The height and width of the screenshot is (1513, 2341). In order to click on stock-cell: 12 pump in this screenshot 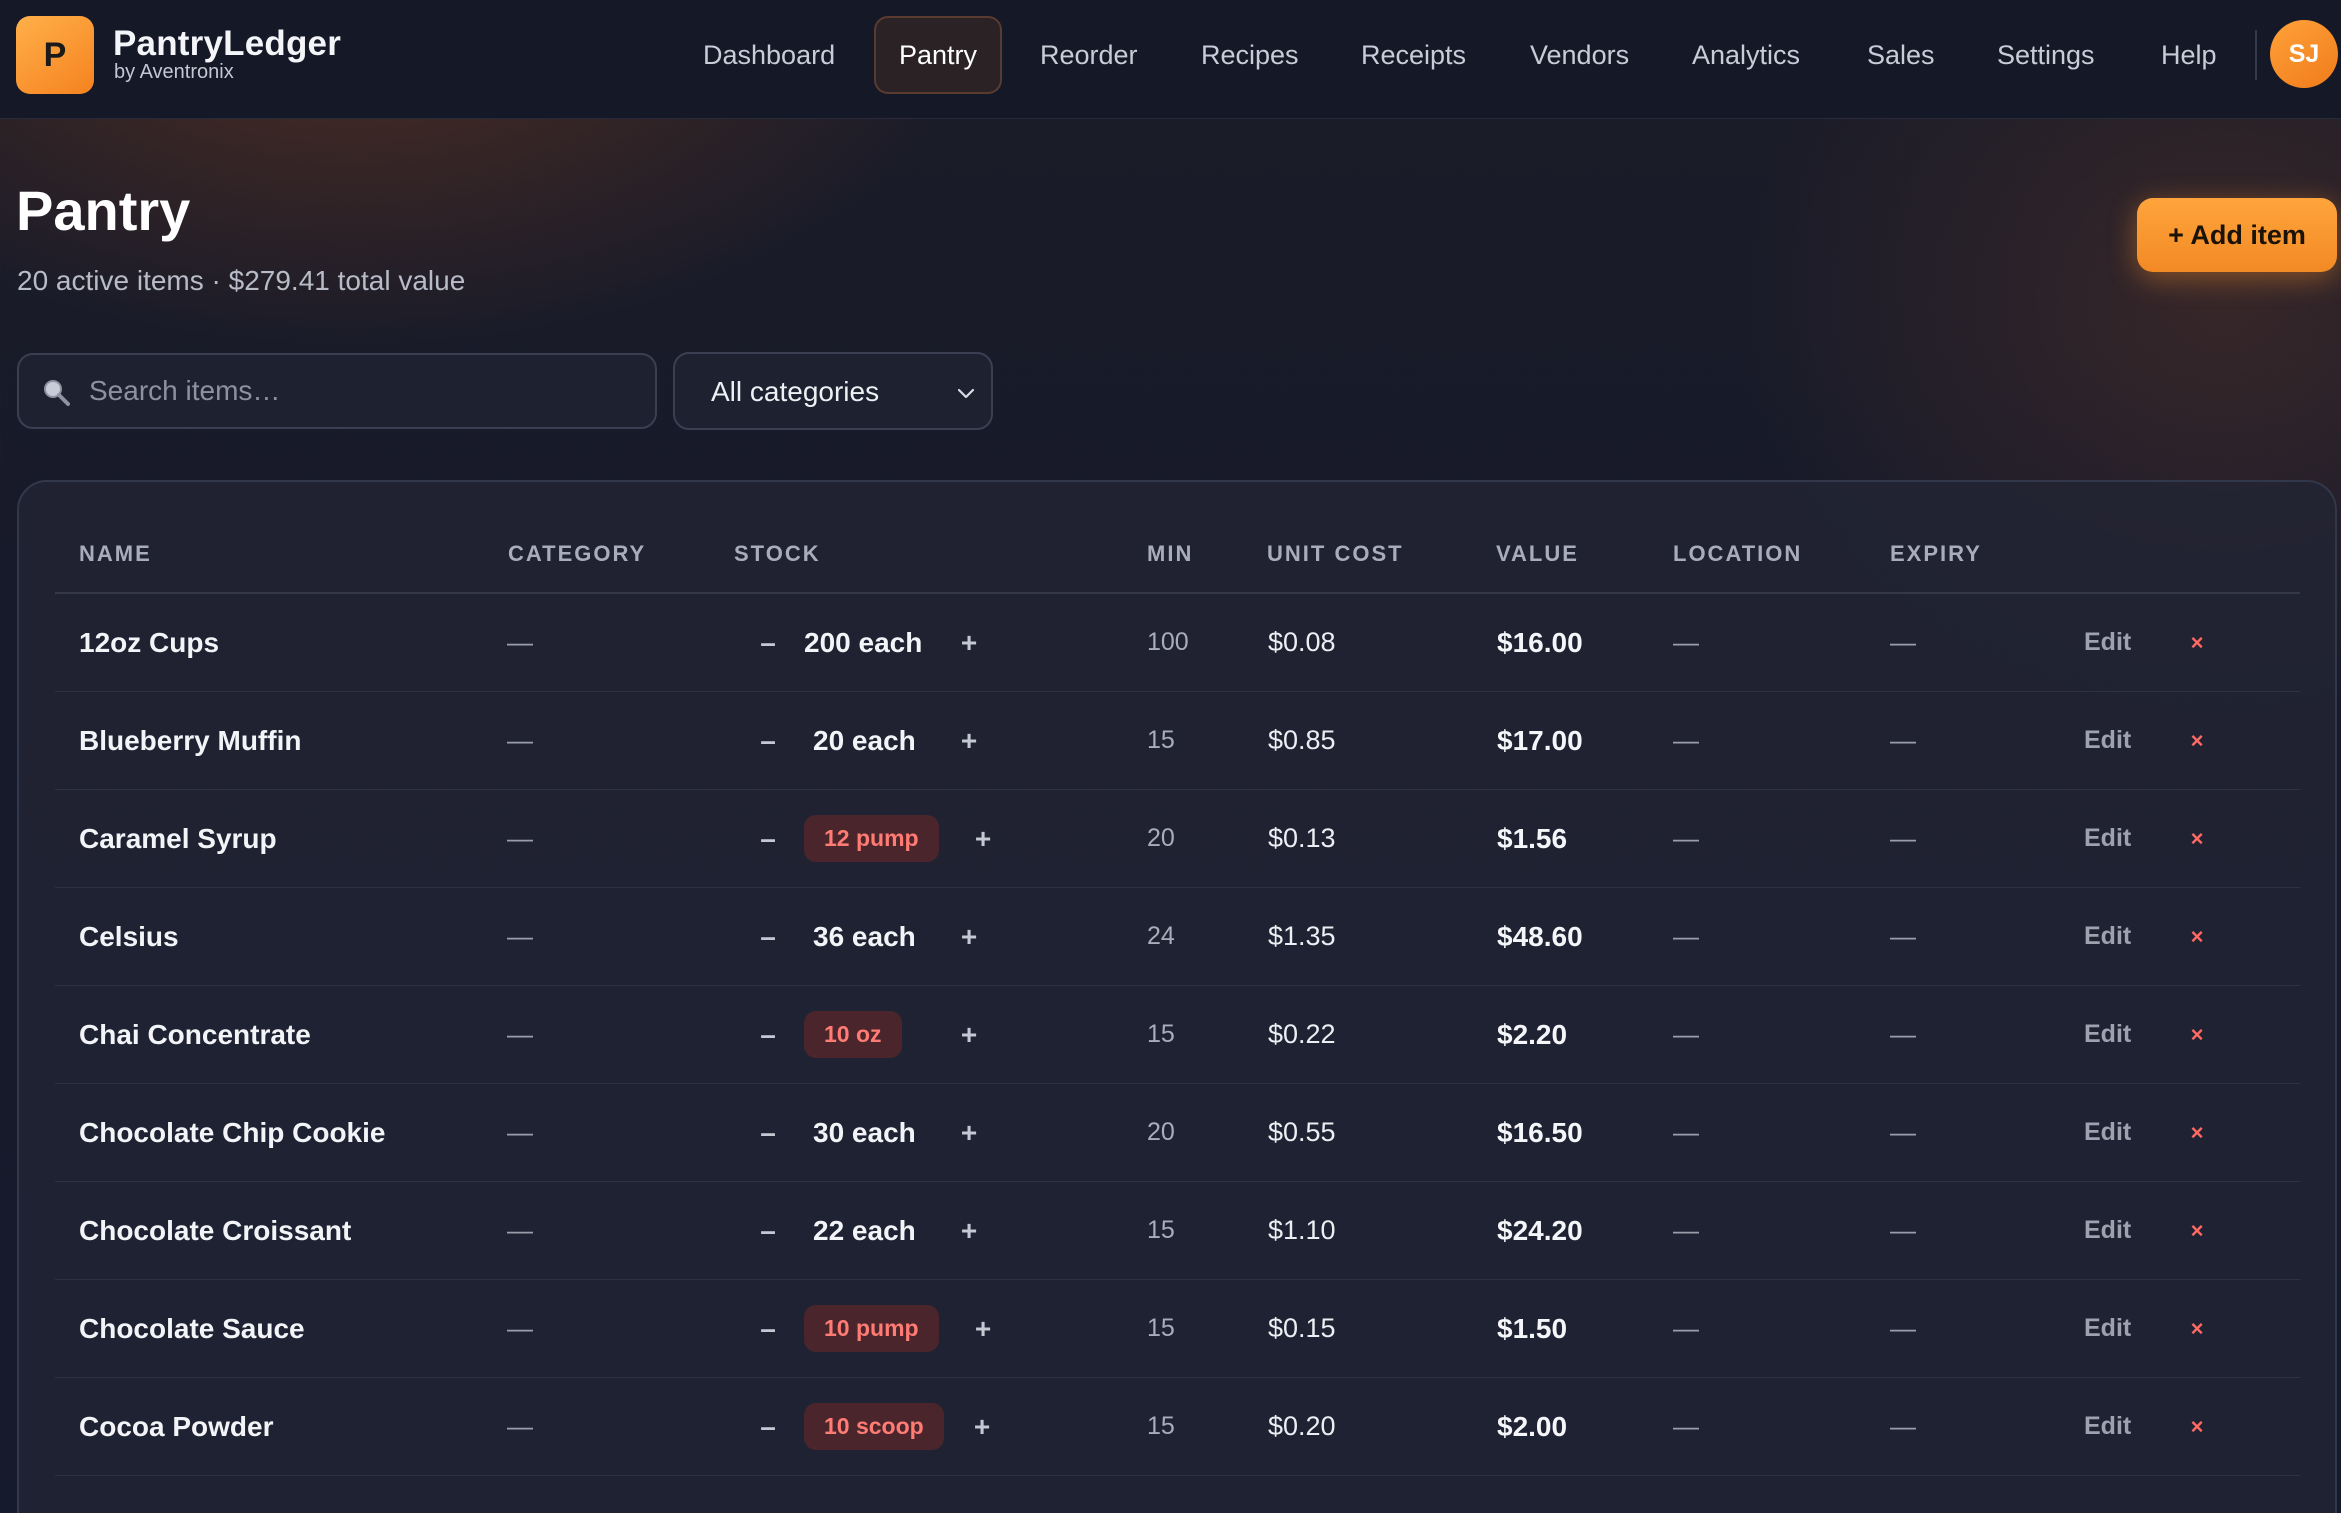, I will do `click(871, 838)`.